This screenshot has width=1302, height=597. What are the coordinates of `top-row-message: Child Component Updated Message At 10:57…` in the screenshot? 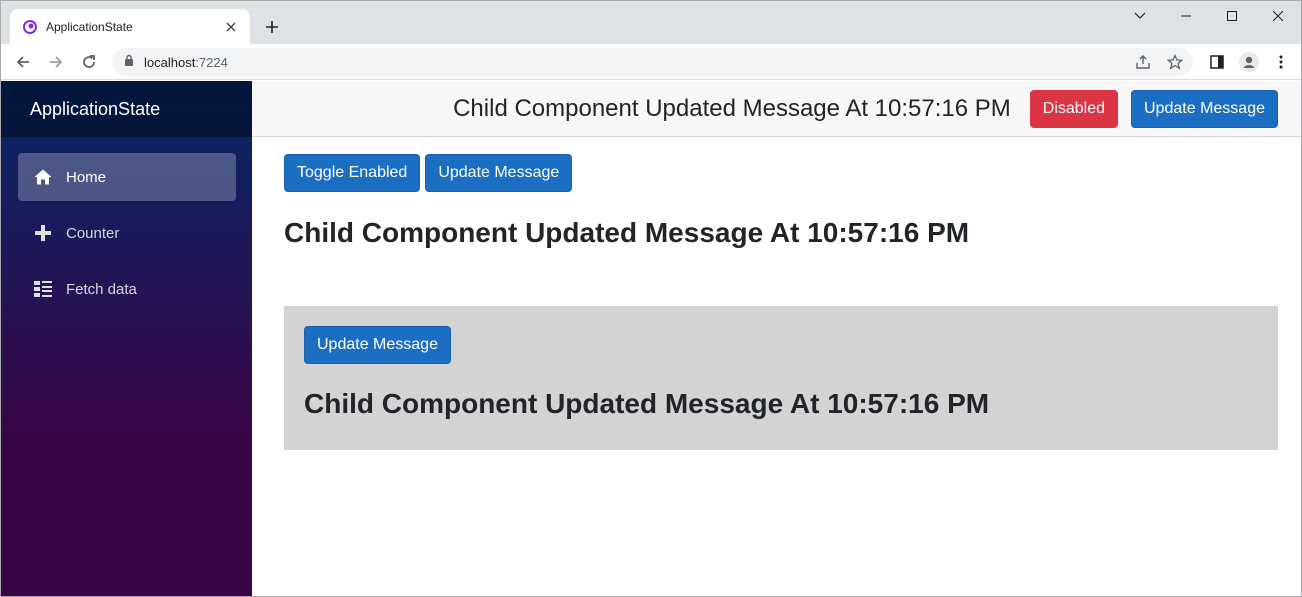 It's located at (732, 108).